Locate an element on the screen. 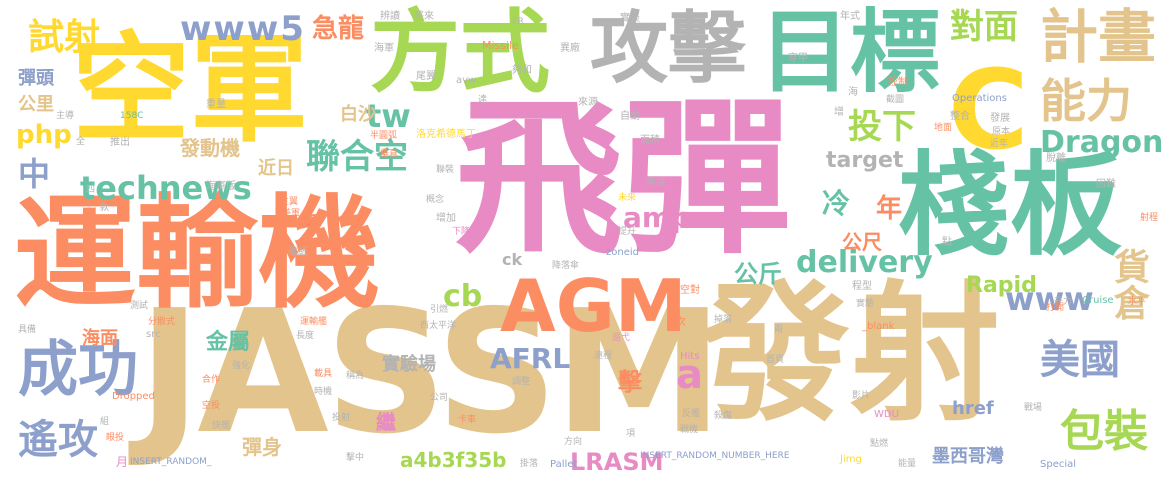  word-xun-qi: 巡弋 is located at coordinates (621, 338).